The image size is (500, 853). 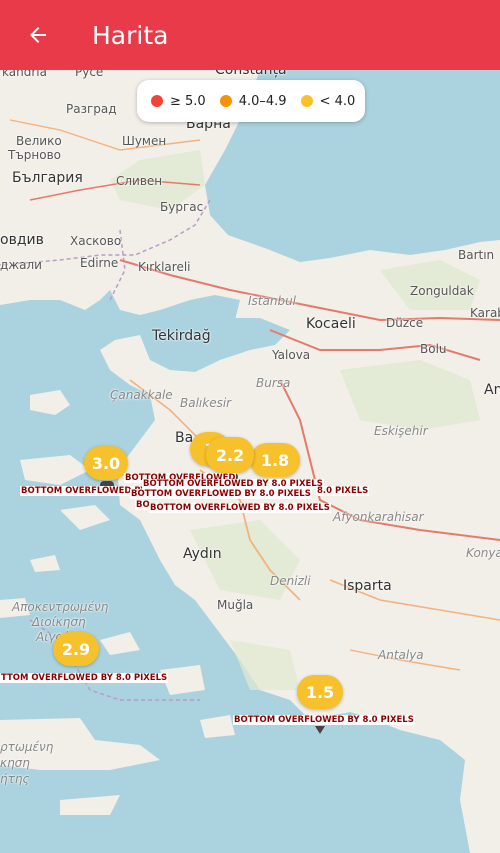 I want to click on map-label: Zonguldak, so click(x=442, y=291).